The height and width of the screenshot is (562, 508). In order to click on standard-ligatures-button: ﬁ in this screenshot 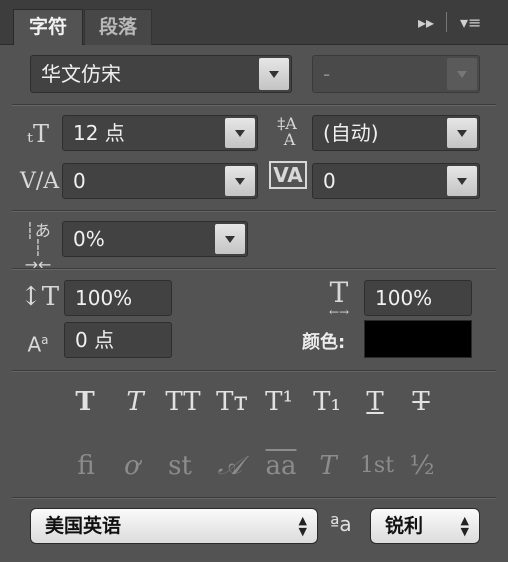, I will do `click(86, 466)`.